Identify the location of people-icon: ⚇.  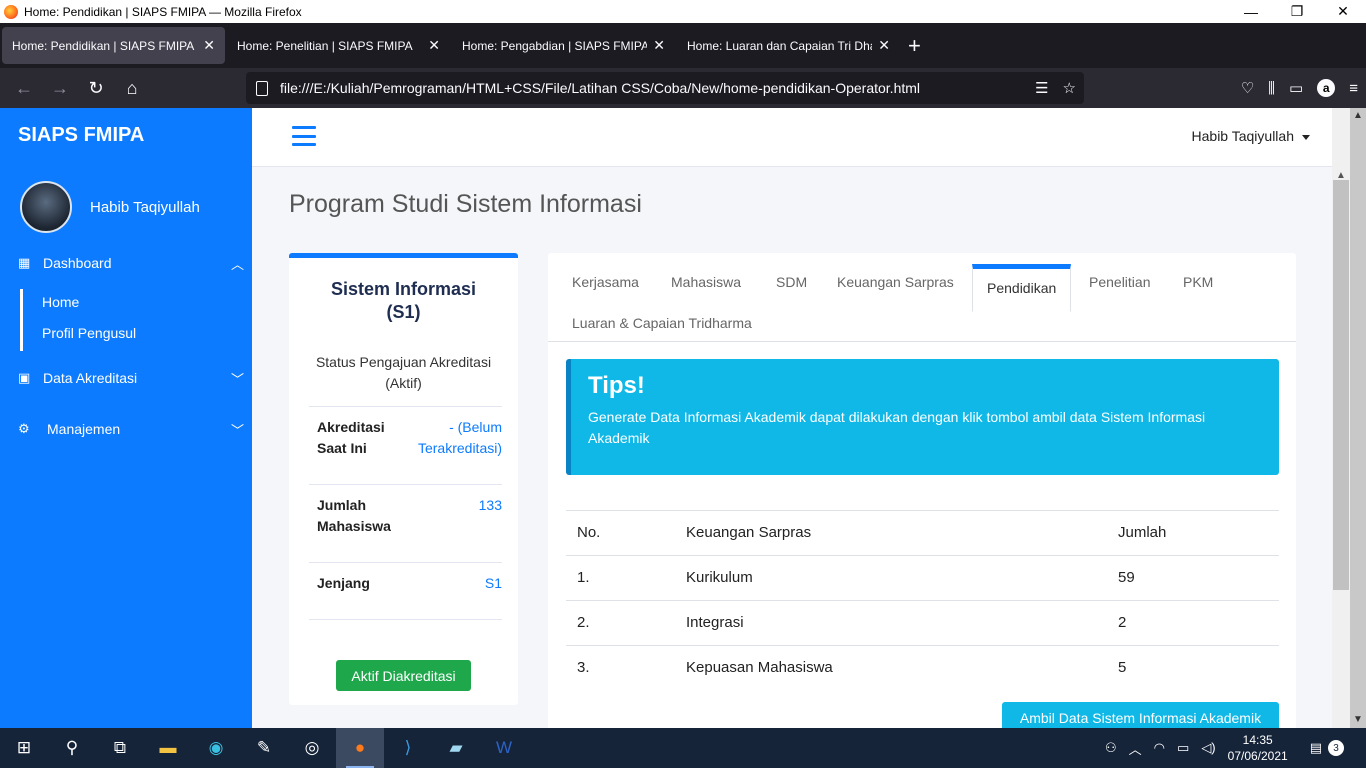
(1111, 748).